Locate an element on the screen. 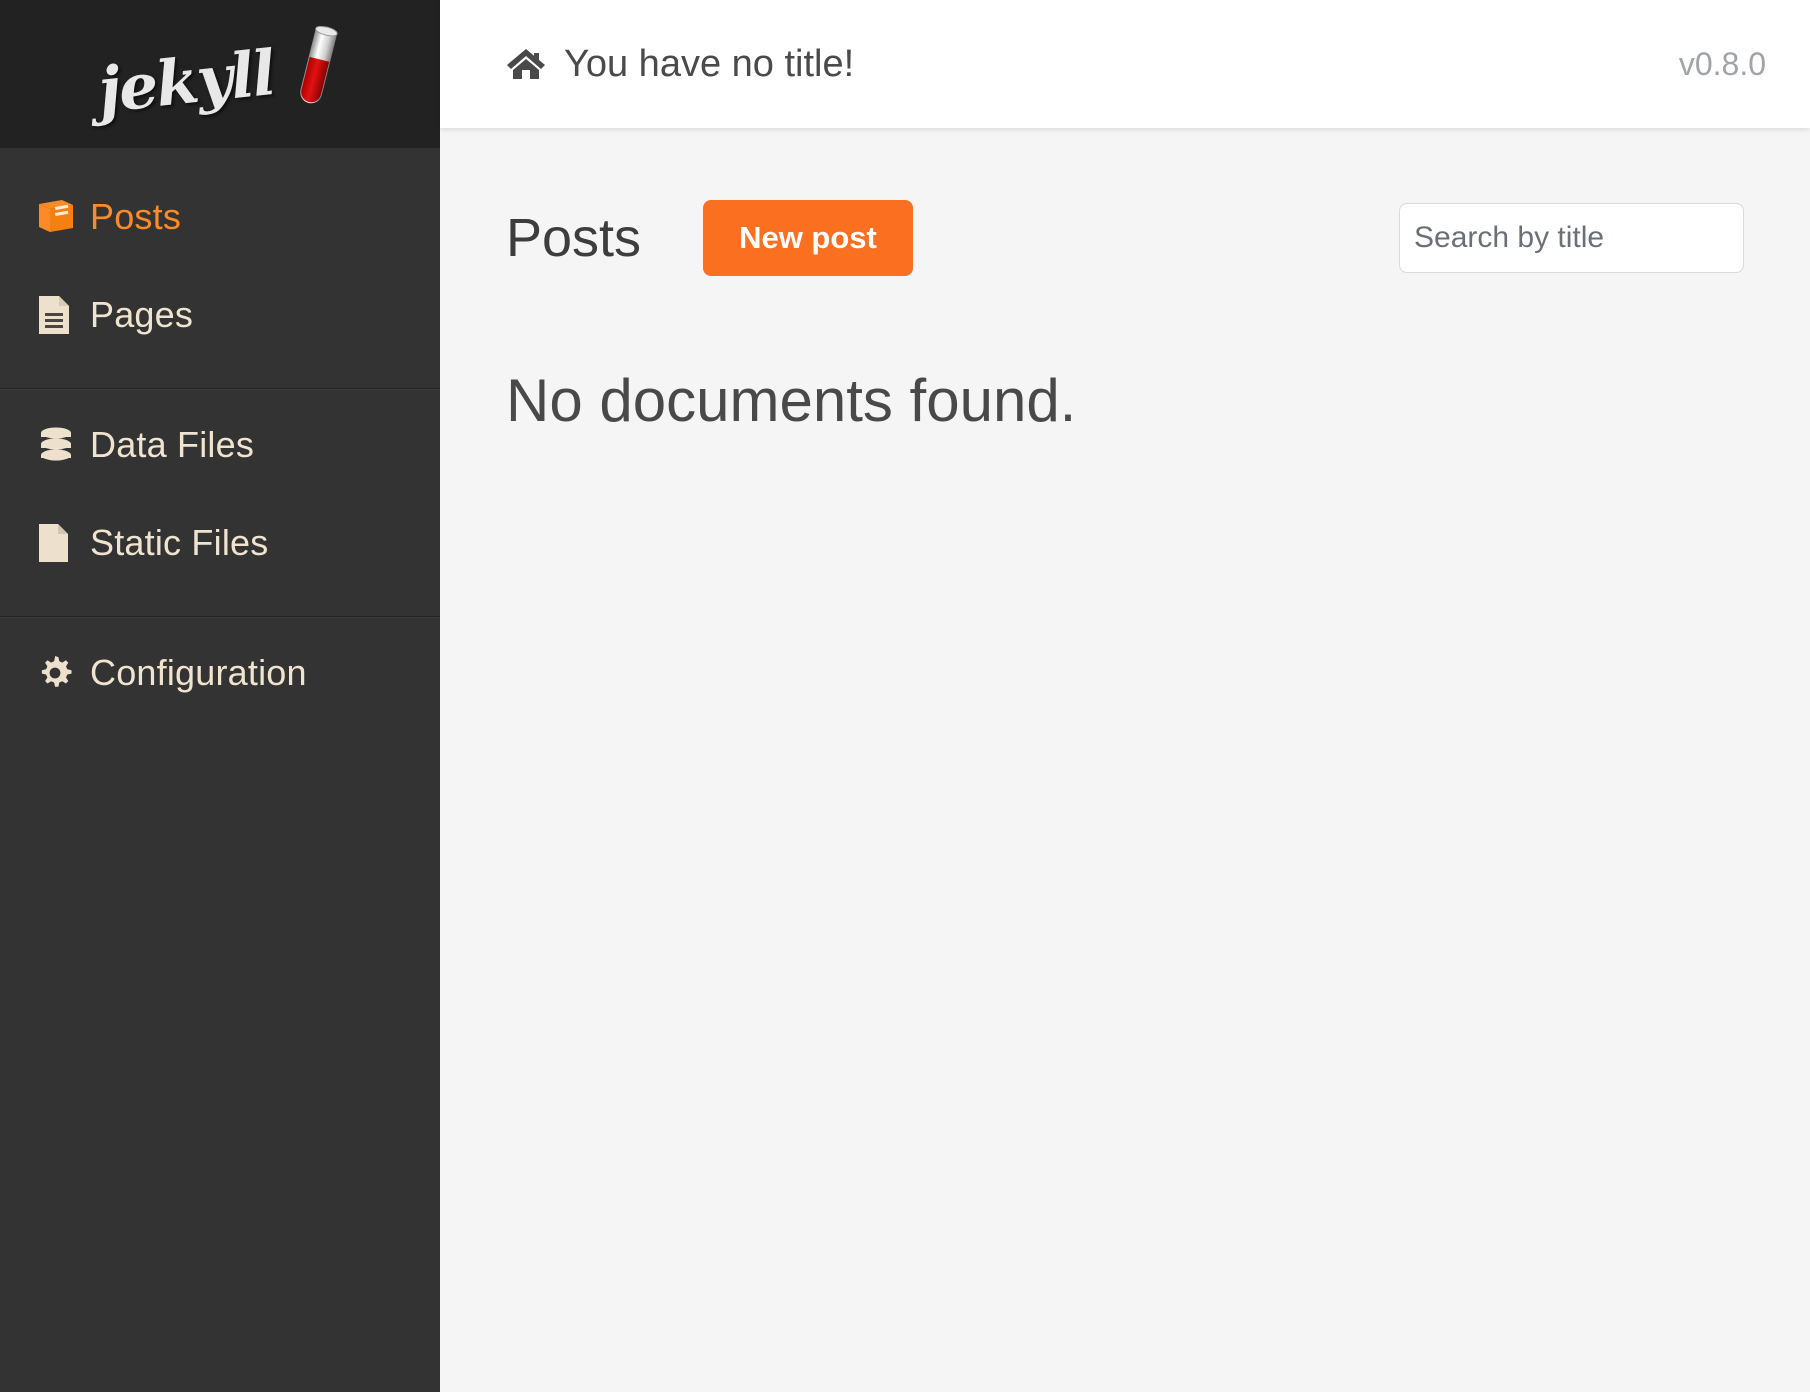 This screenshot has width=1810, height=1392. nav-group-content: Posts Pages is located at coordinates (220, 275).